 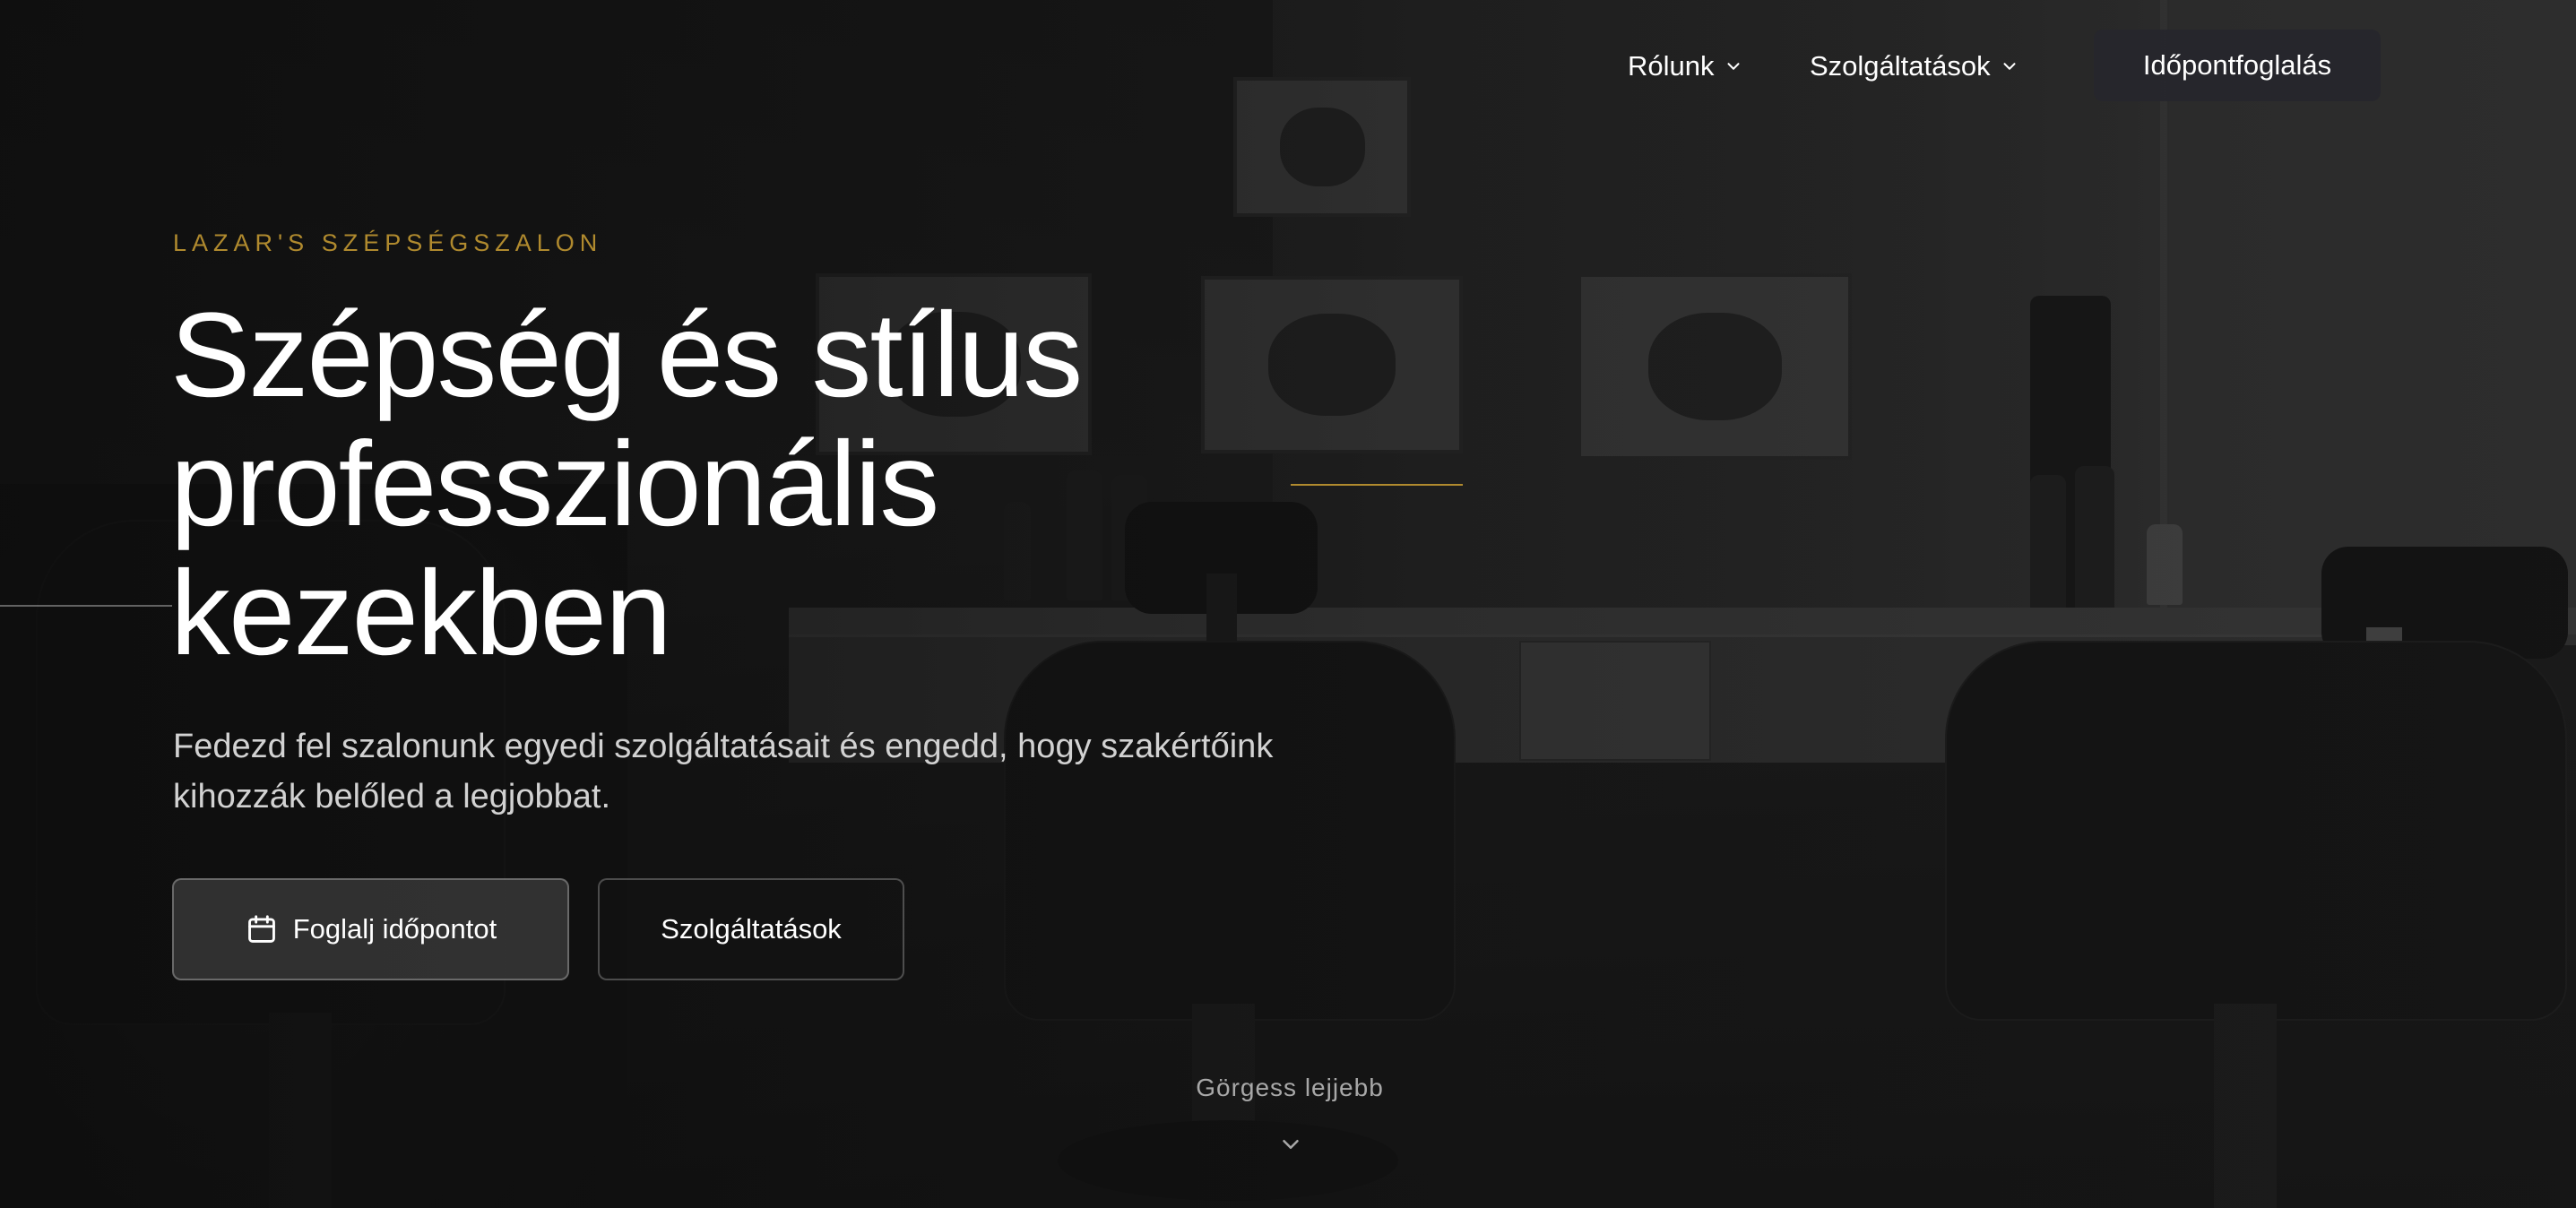 I want to click on left-accent-line, so click(x=86, y=606).